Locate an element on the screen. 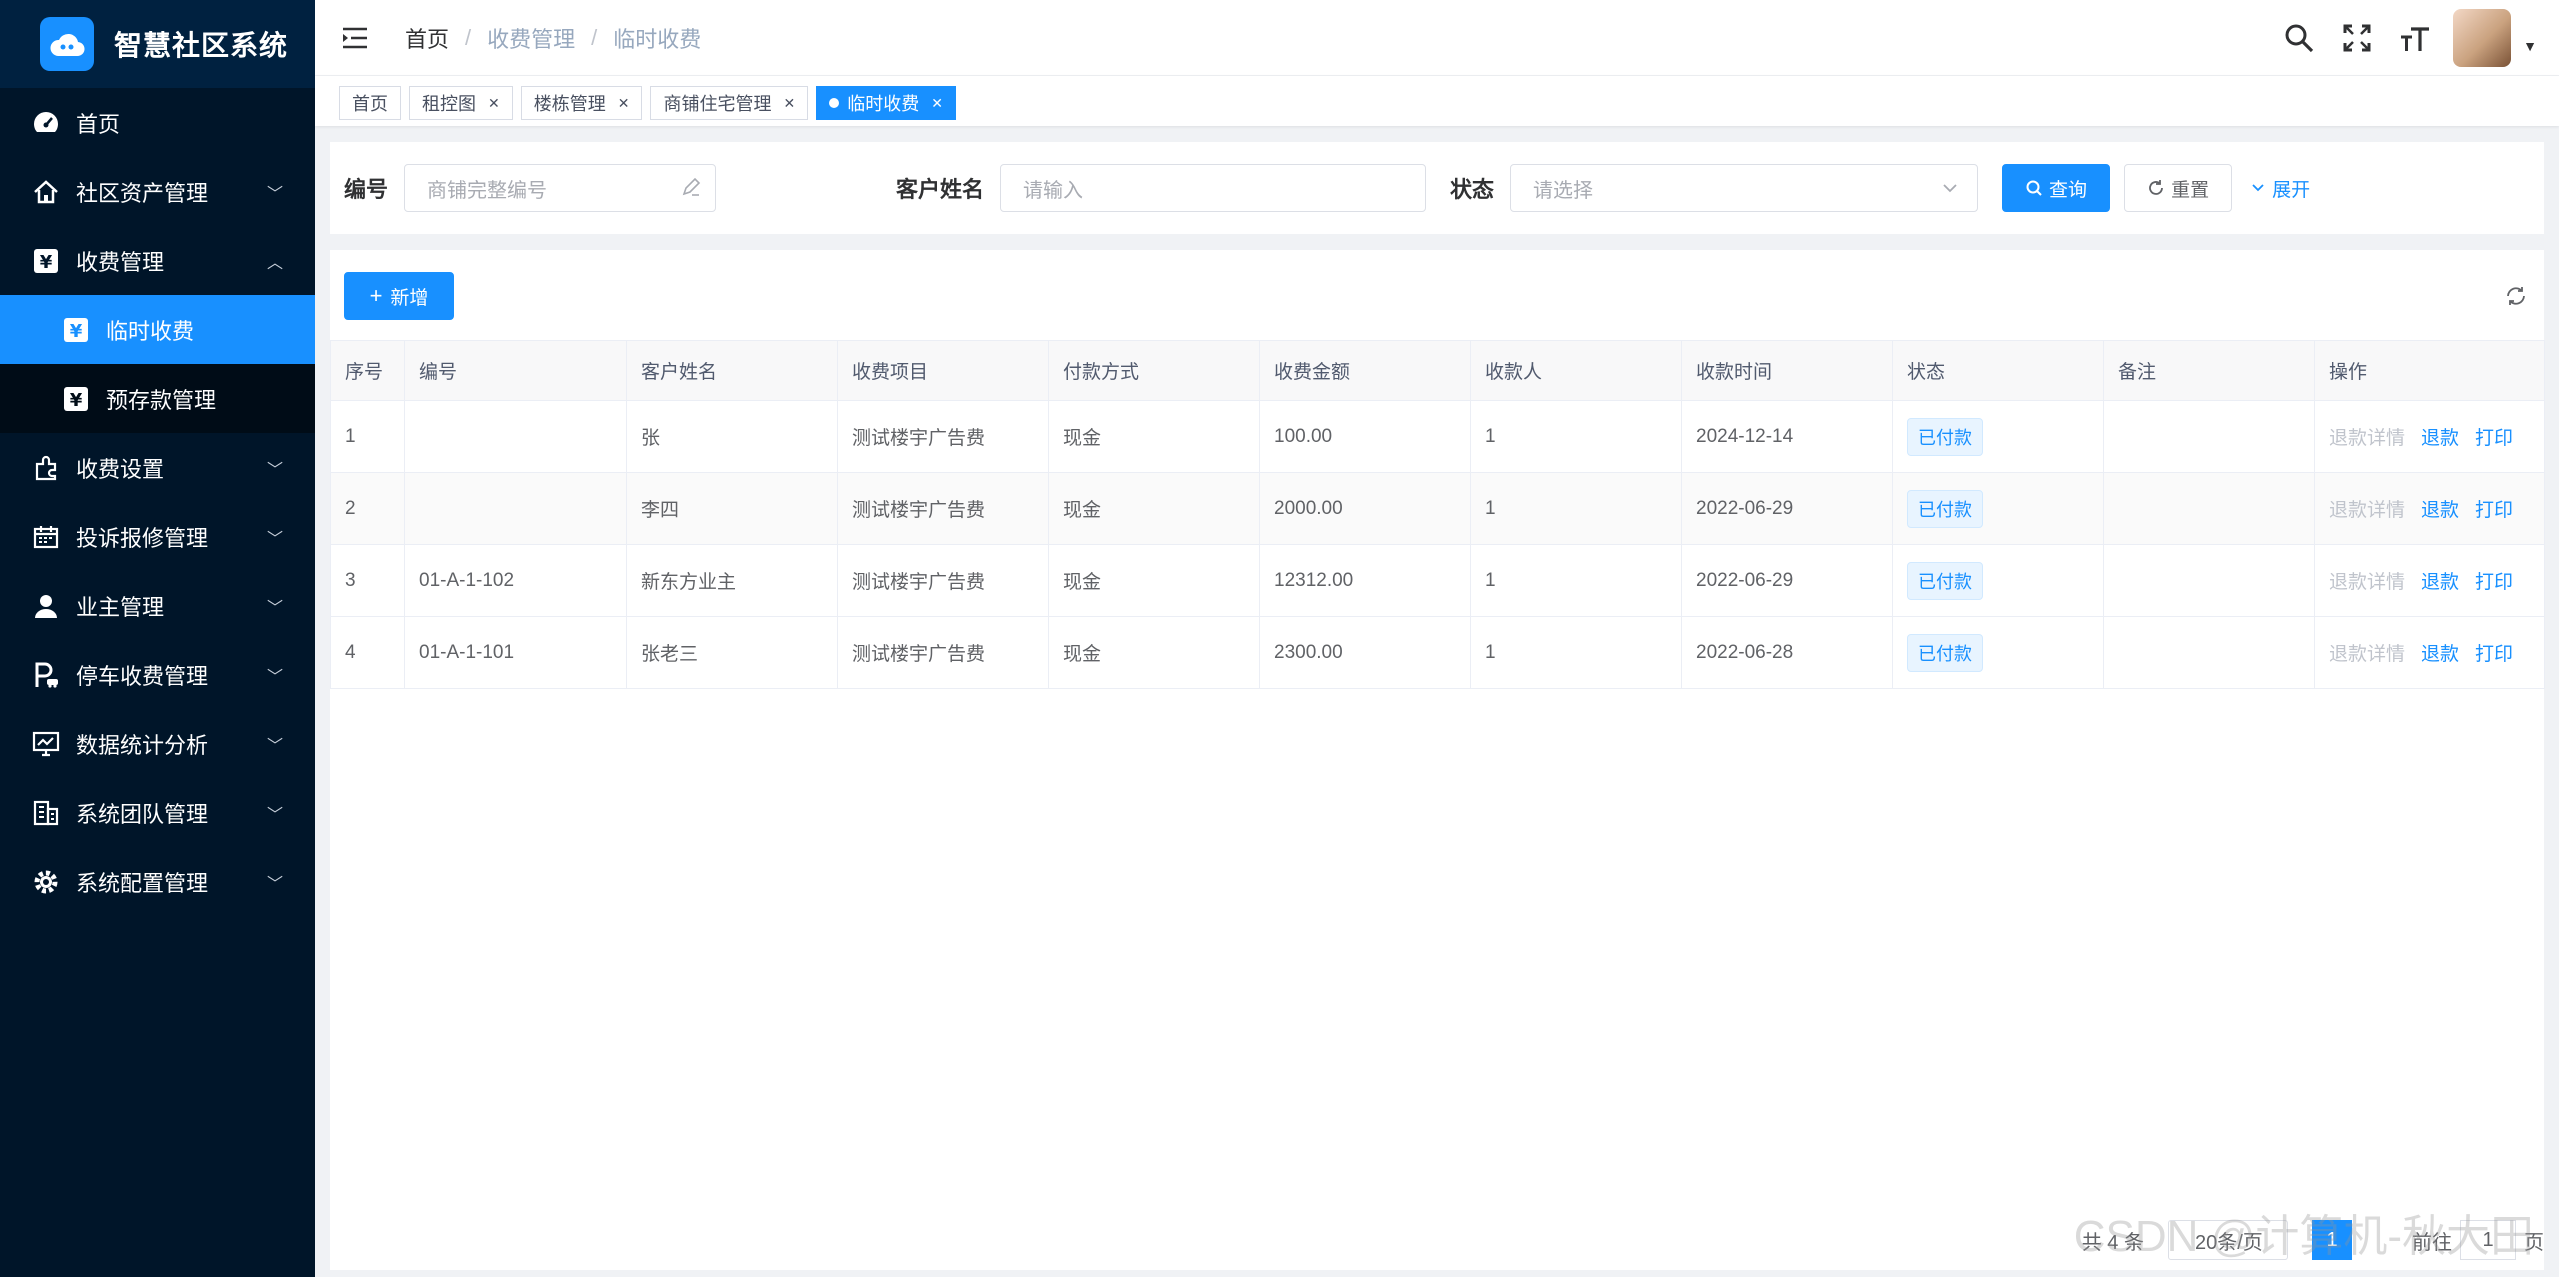 This screenshot has height=1277, width=2559. sidebar-item-owners: 业主管理 ﹀ is located at coordinates (157, 605).